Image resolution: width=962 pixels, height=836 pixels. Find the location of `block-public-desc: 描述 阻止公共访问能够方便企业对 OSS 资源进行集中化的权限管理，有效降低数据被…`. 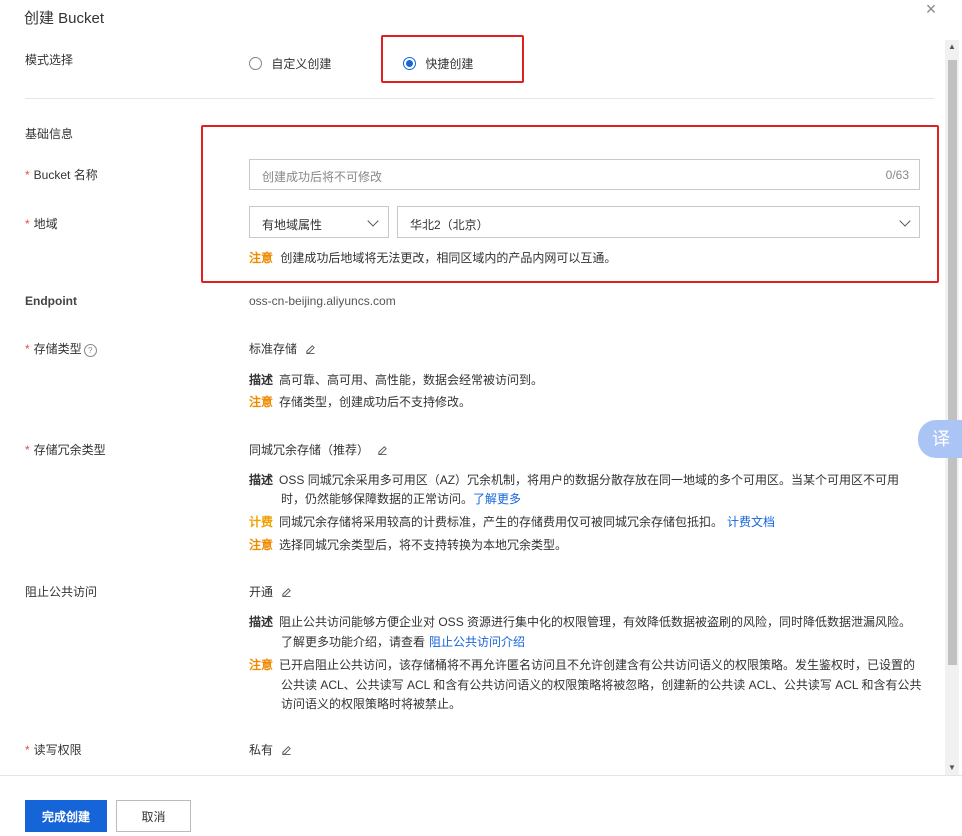

block-public-desc: 描述 阻止公共访问能够方便企业对 OSS 资源进行集中化的权限管理，有效降低数据被… is located at coordinates (580, 622).